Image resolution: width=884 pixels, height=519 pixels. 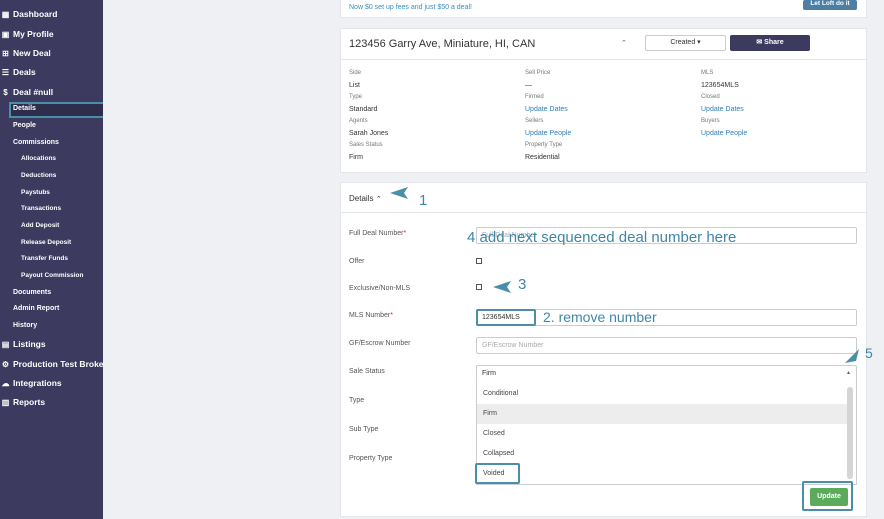 I want to click on sidebar-item-history: History, so click(x=25, y=325).